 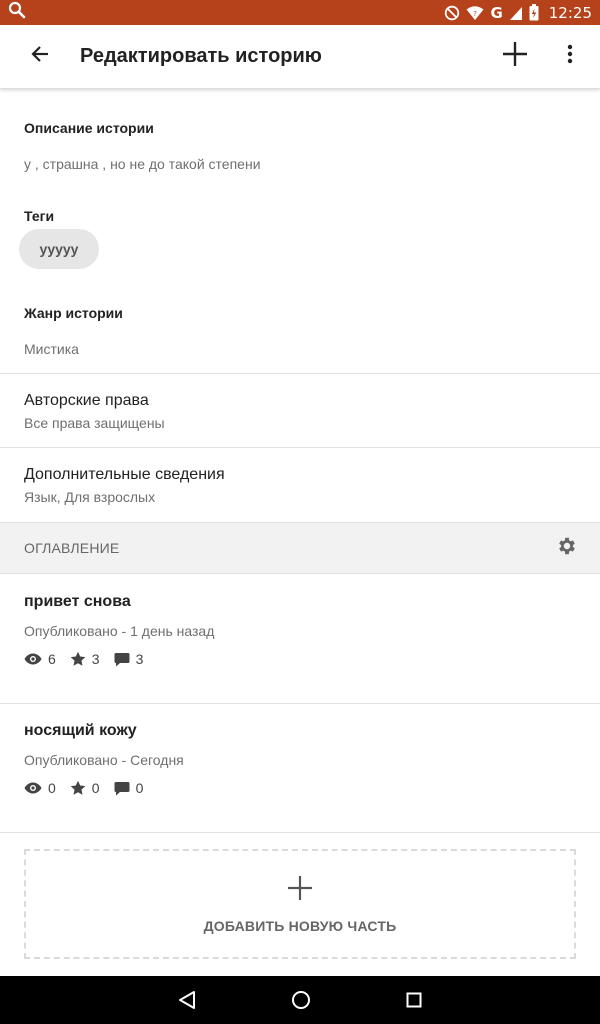 I want to click on battery-icon, so click(x=534, y=12).